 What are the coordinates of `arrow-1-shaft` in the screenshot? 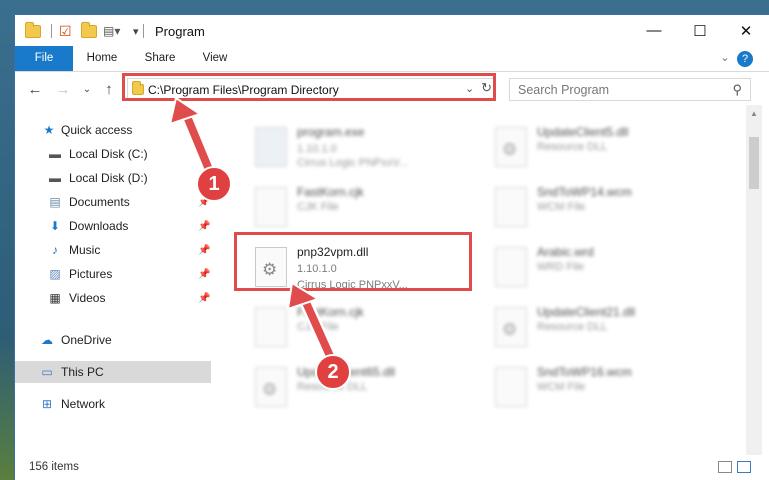 It's located at (198, 143).